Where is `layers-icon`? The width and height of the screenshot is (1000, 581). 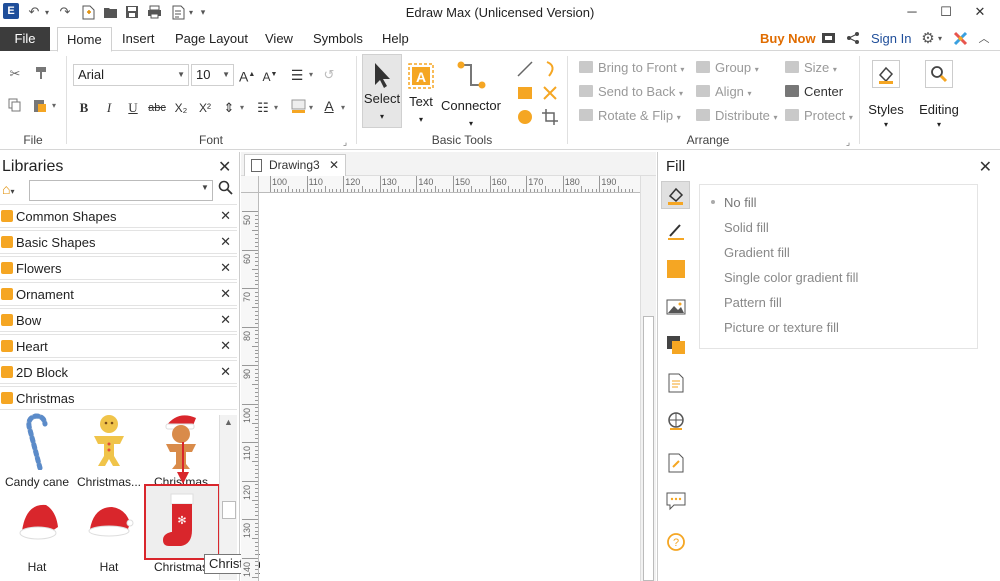 layers-icon is located at coordinates (676, 345).